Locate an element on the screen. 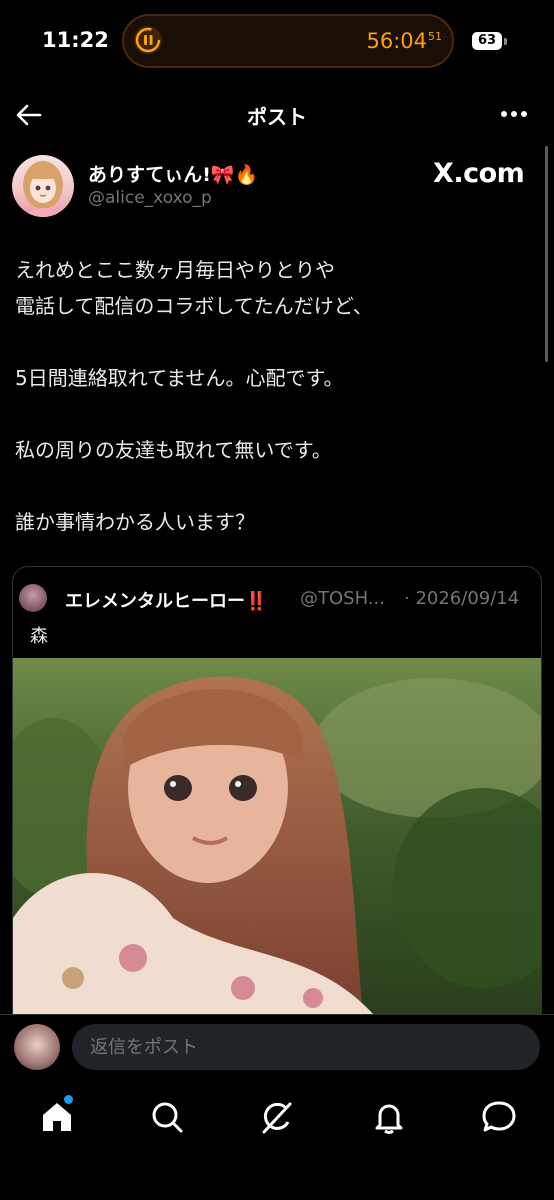 This screenshot has width=554, height=1200. status-time: 11:22 is located at coordinates (75, 40).